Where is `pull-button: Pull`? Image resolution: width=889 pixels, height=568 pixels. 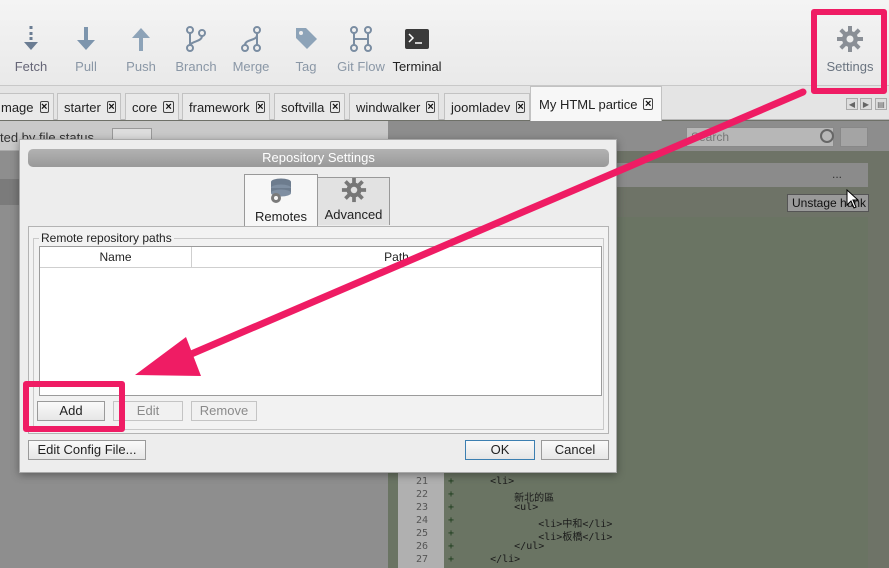 pull-button: Pull is located at coordinates (86, 43).